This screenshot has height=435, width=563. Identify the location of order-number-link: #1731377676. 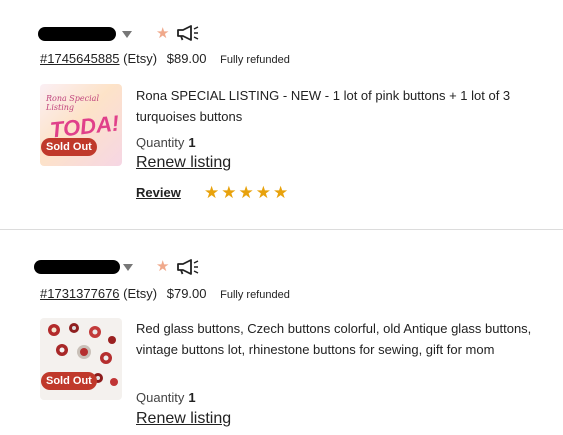
(80, 293).